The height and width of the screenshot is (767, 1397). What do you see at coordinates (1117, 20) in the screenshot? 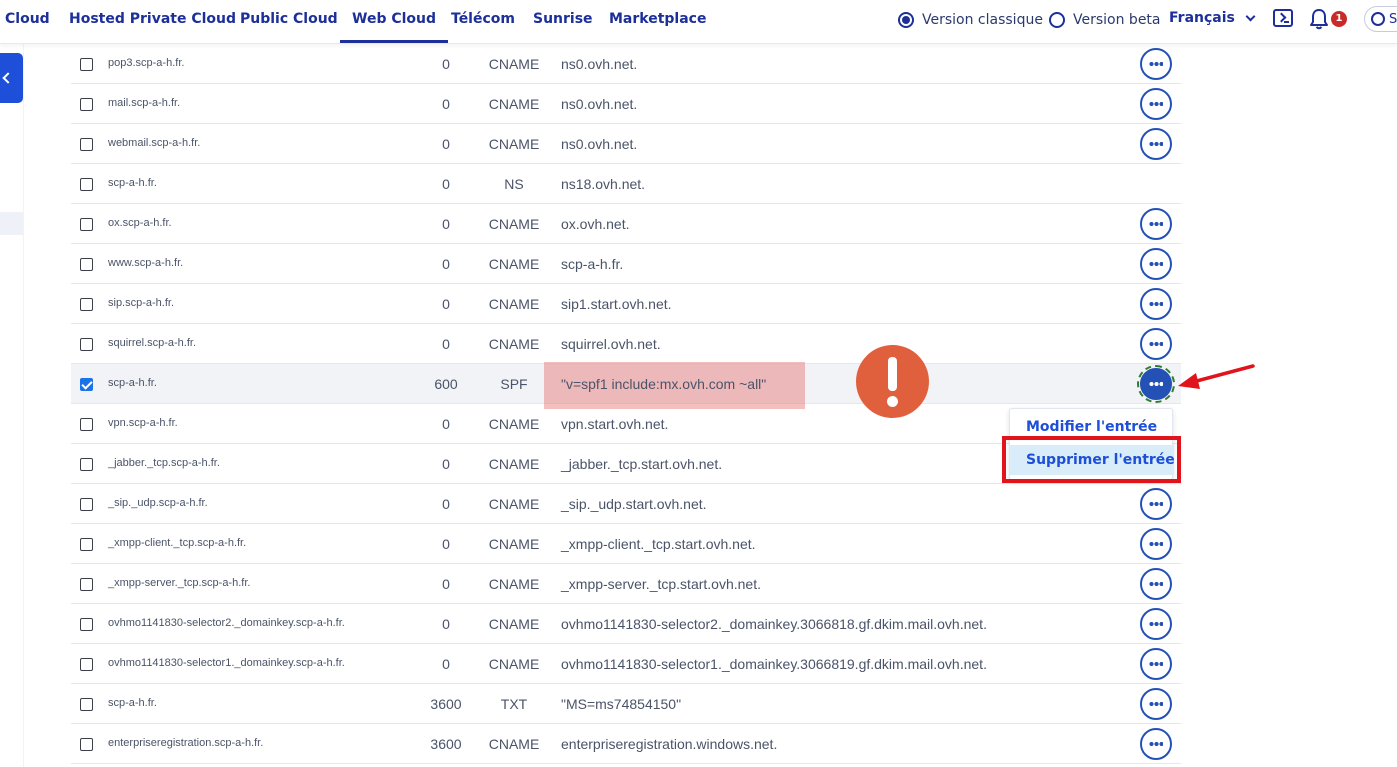
I see `version-beta-label: Version beta` at bounding box center [1117, 20].